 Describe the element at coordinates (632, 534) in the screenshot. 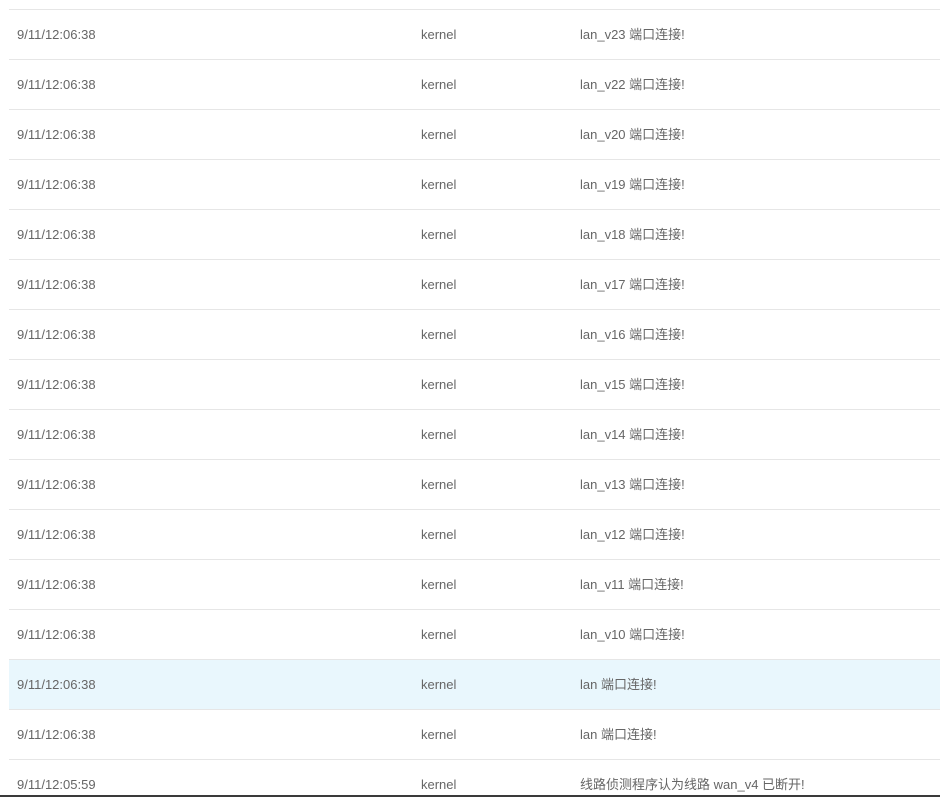

I see `log-message: lan_v12 端口连接!` at that location.